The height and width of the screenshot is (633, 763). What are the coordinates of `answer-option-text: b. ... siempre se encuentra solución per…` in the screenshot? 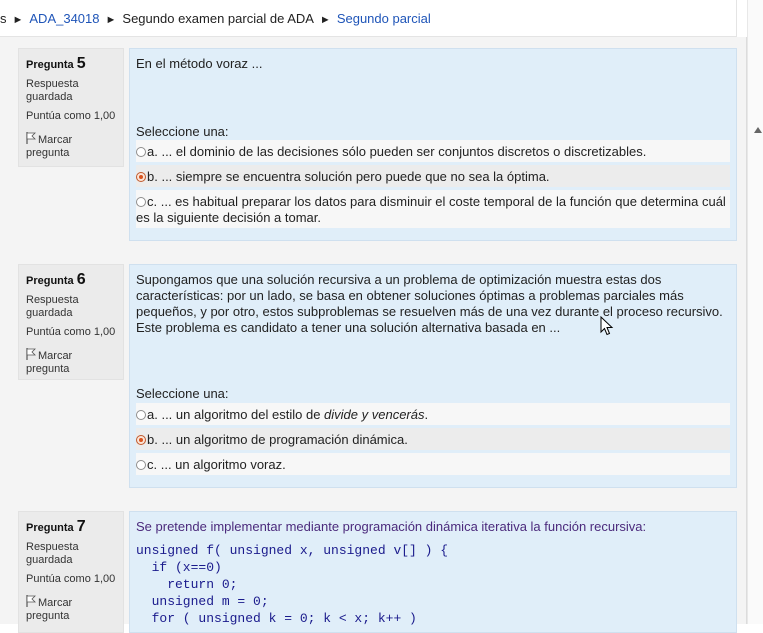 It's located at (348, 176).